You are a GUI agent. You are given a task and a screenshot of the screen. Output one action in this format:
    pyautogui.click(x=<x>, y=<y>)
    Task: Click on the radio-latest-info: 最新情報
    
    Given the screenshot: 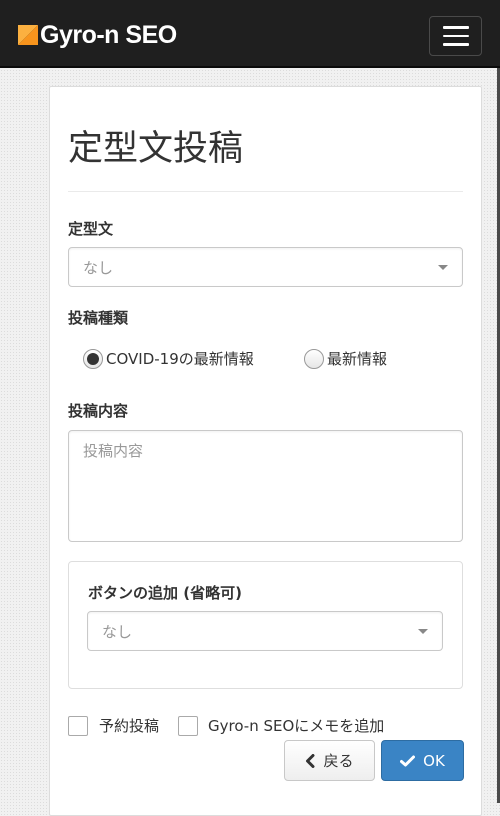 What is the action you would take?
    pyautogui.click(x=345, y=359)
    